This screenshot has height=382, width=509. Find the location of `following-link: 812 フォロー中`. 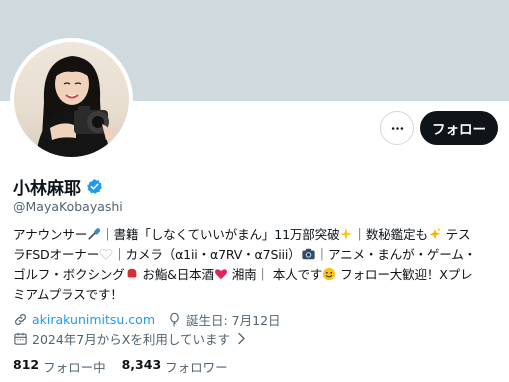

following-link: 812 フォロー中 is located at coordinates (59, 366).